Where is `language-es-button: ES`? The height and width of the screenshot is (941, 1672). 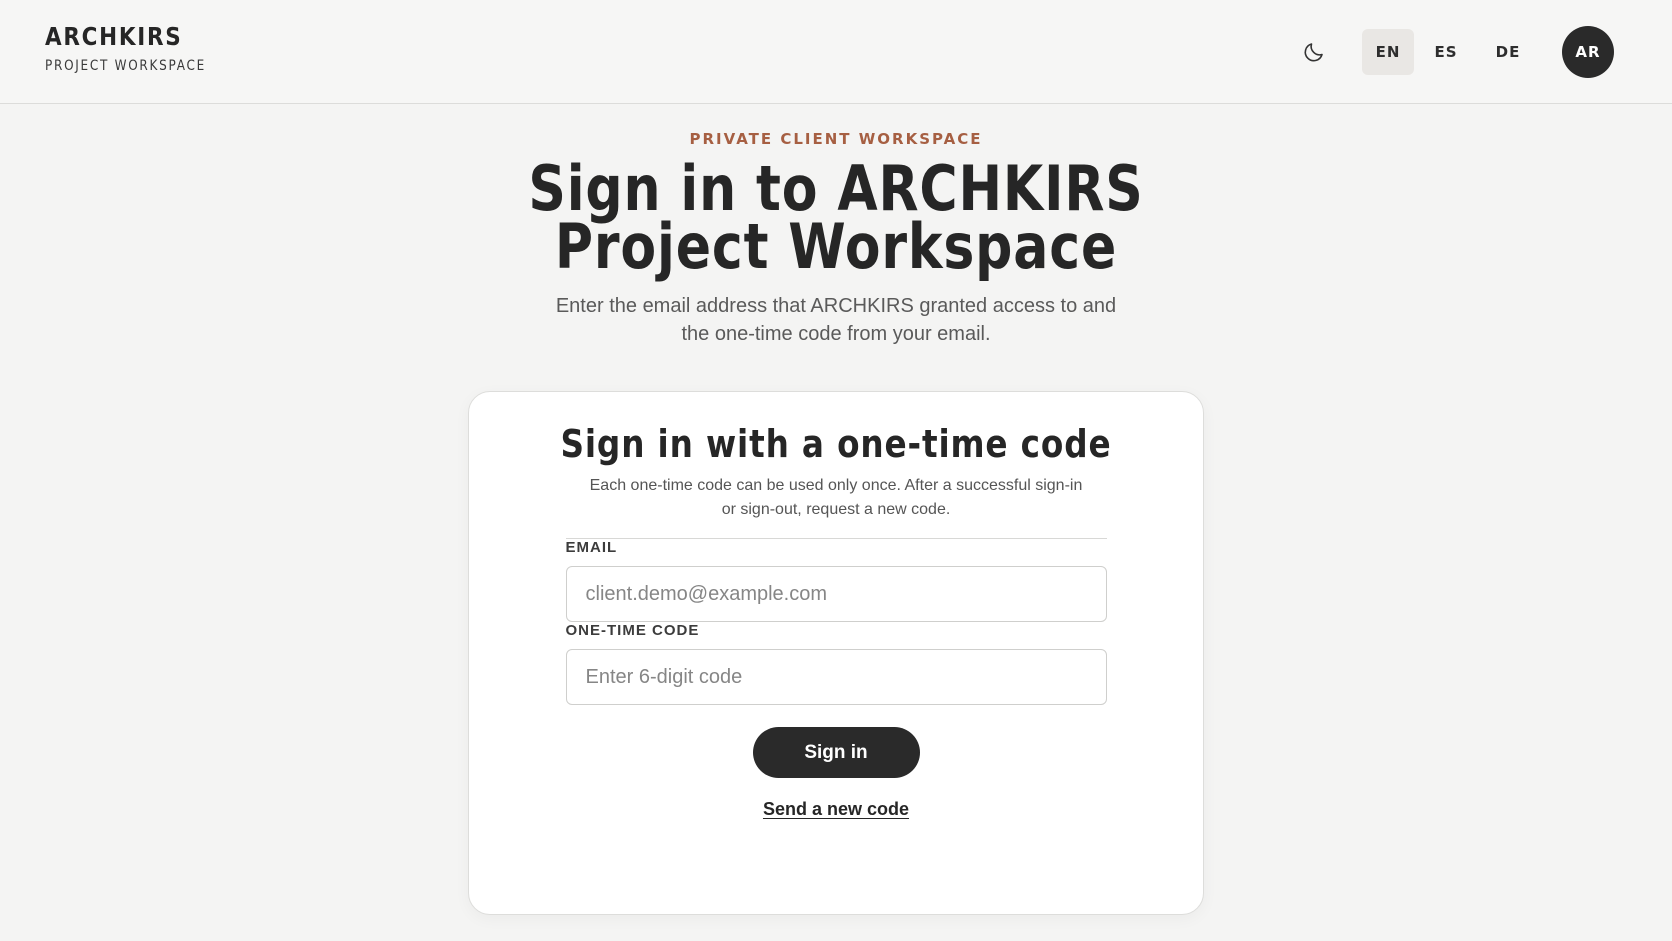 language-es-button: ES is located at coordinates (1446, 52).